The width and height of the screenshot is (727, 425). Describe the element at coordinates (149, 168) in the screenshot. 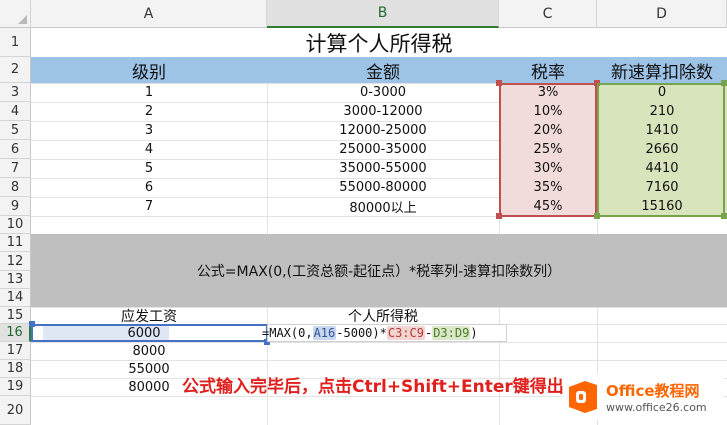

I see `cell-a7: 5` at that location.